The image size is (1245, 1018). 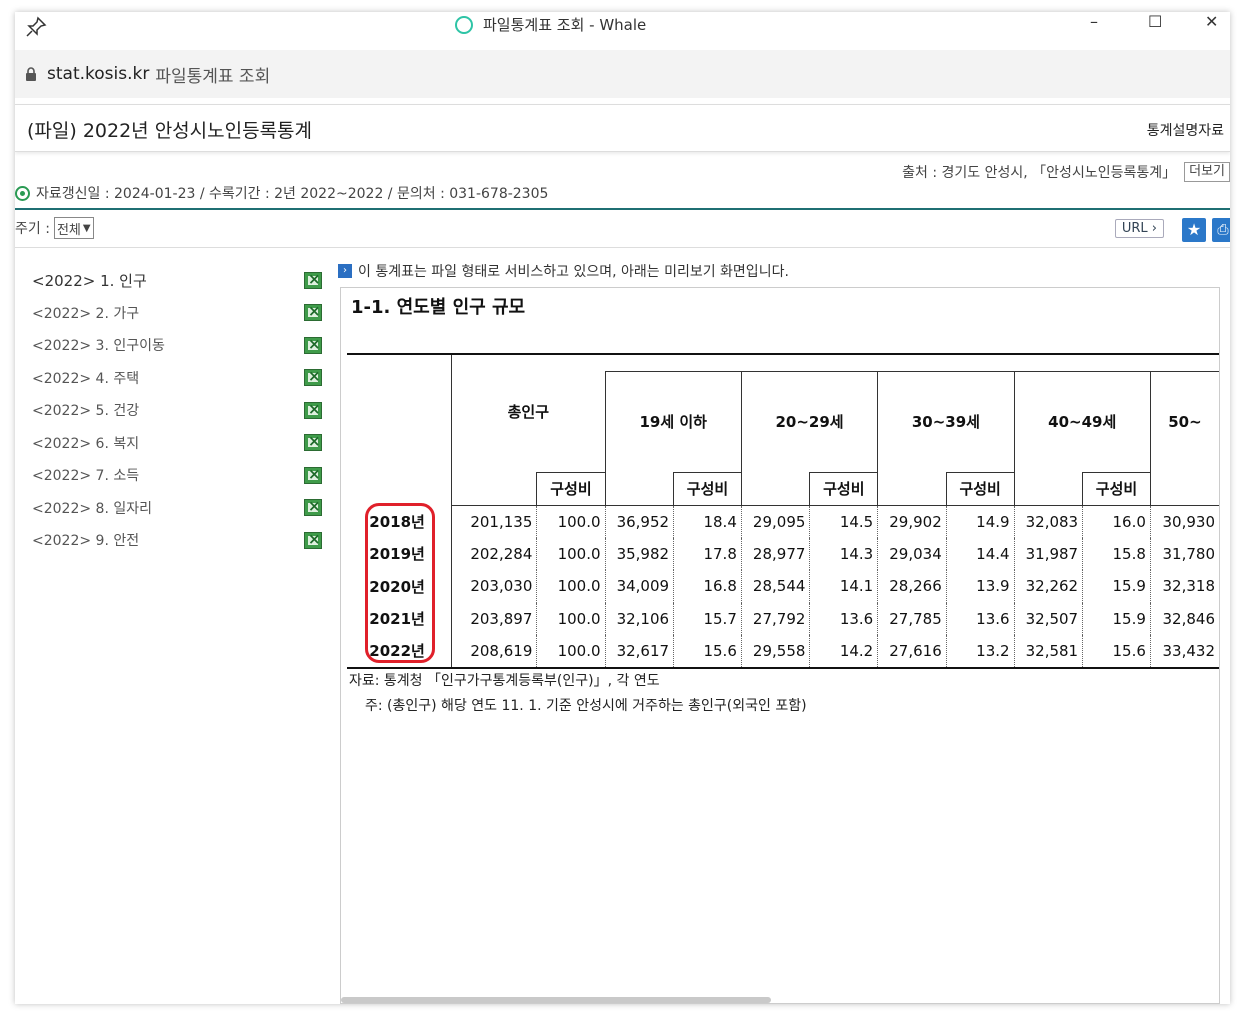 I want to click on table-cell: 32,318, so click(x=1189, y=586).